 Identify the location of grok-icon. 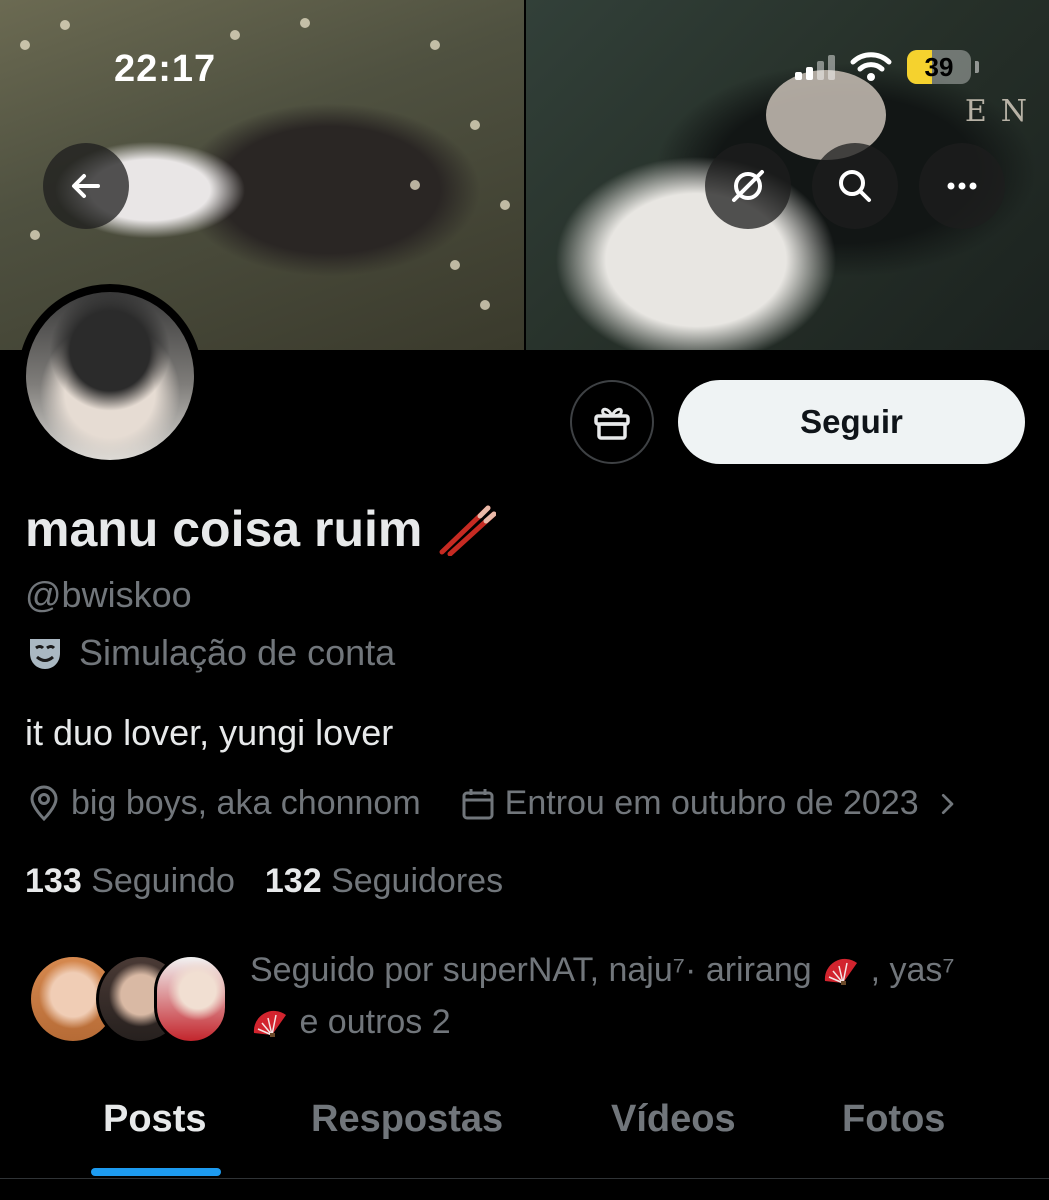
(748, 186).